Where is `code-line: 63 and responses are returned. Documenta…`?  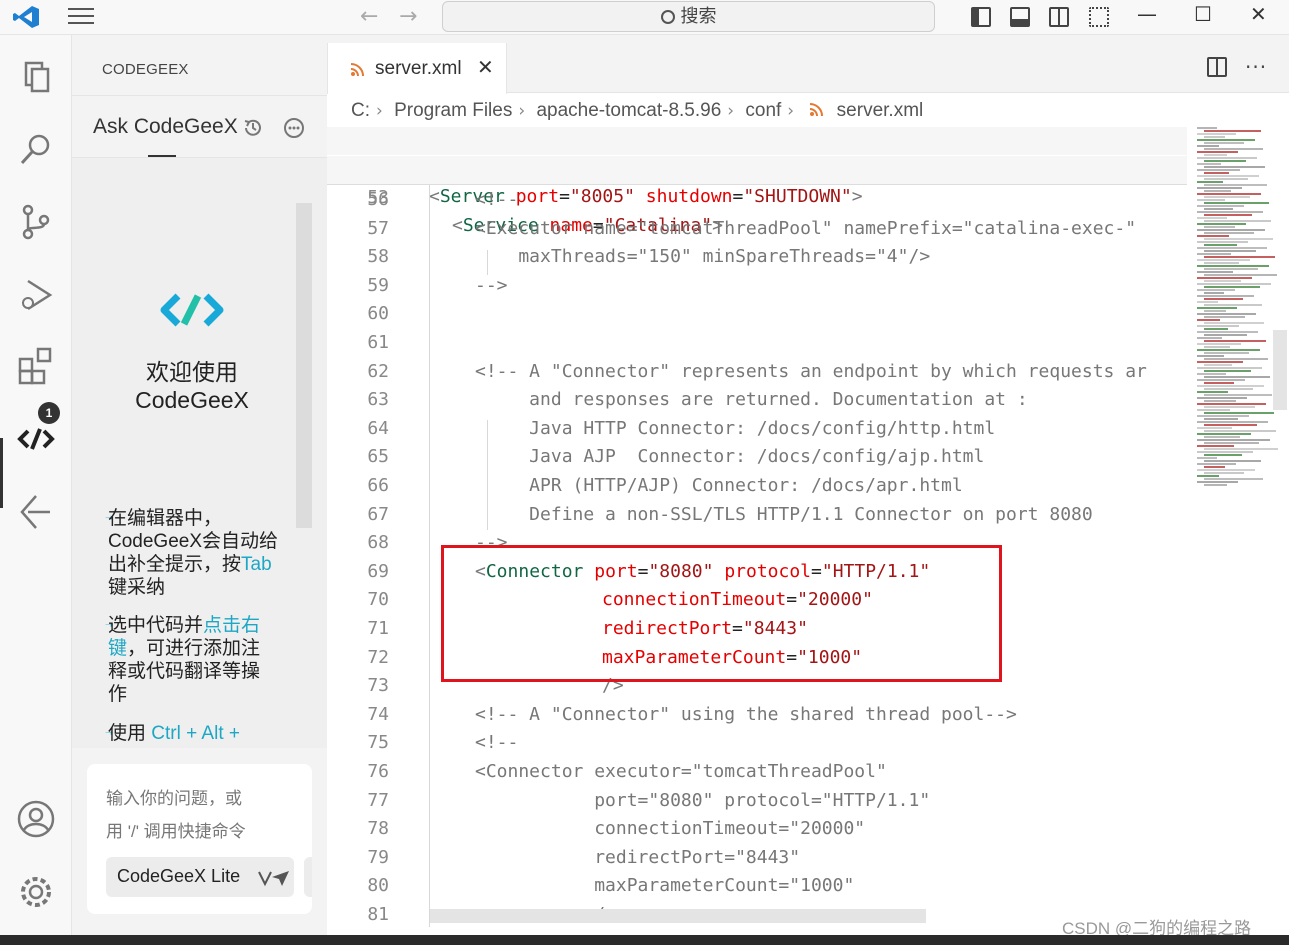
code-line: 63 and responses are returned. Documenta… is located at coordinates (757, 400).